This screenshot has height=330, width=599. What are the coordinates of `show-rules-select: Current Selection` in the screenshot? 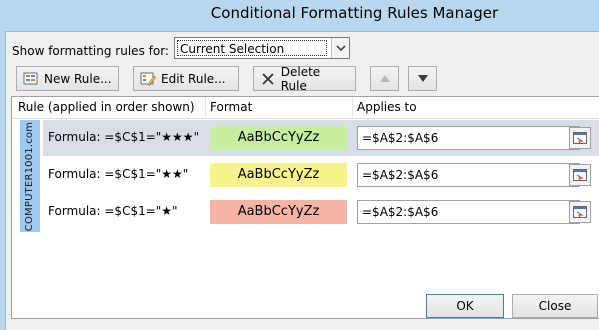 It's located at (262, 48).